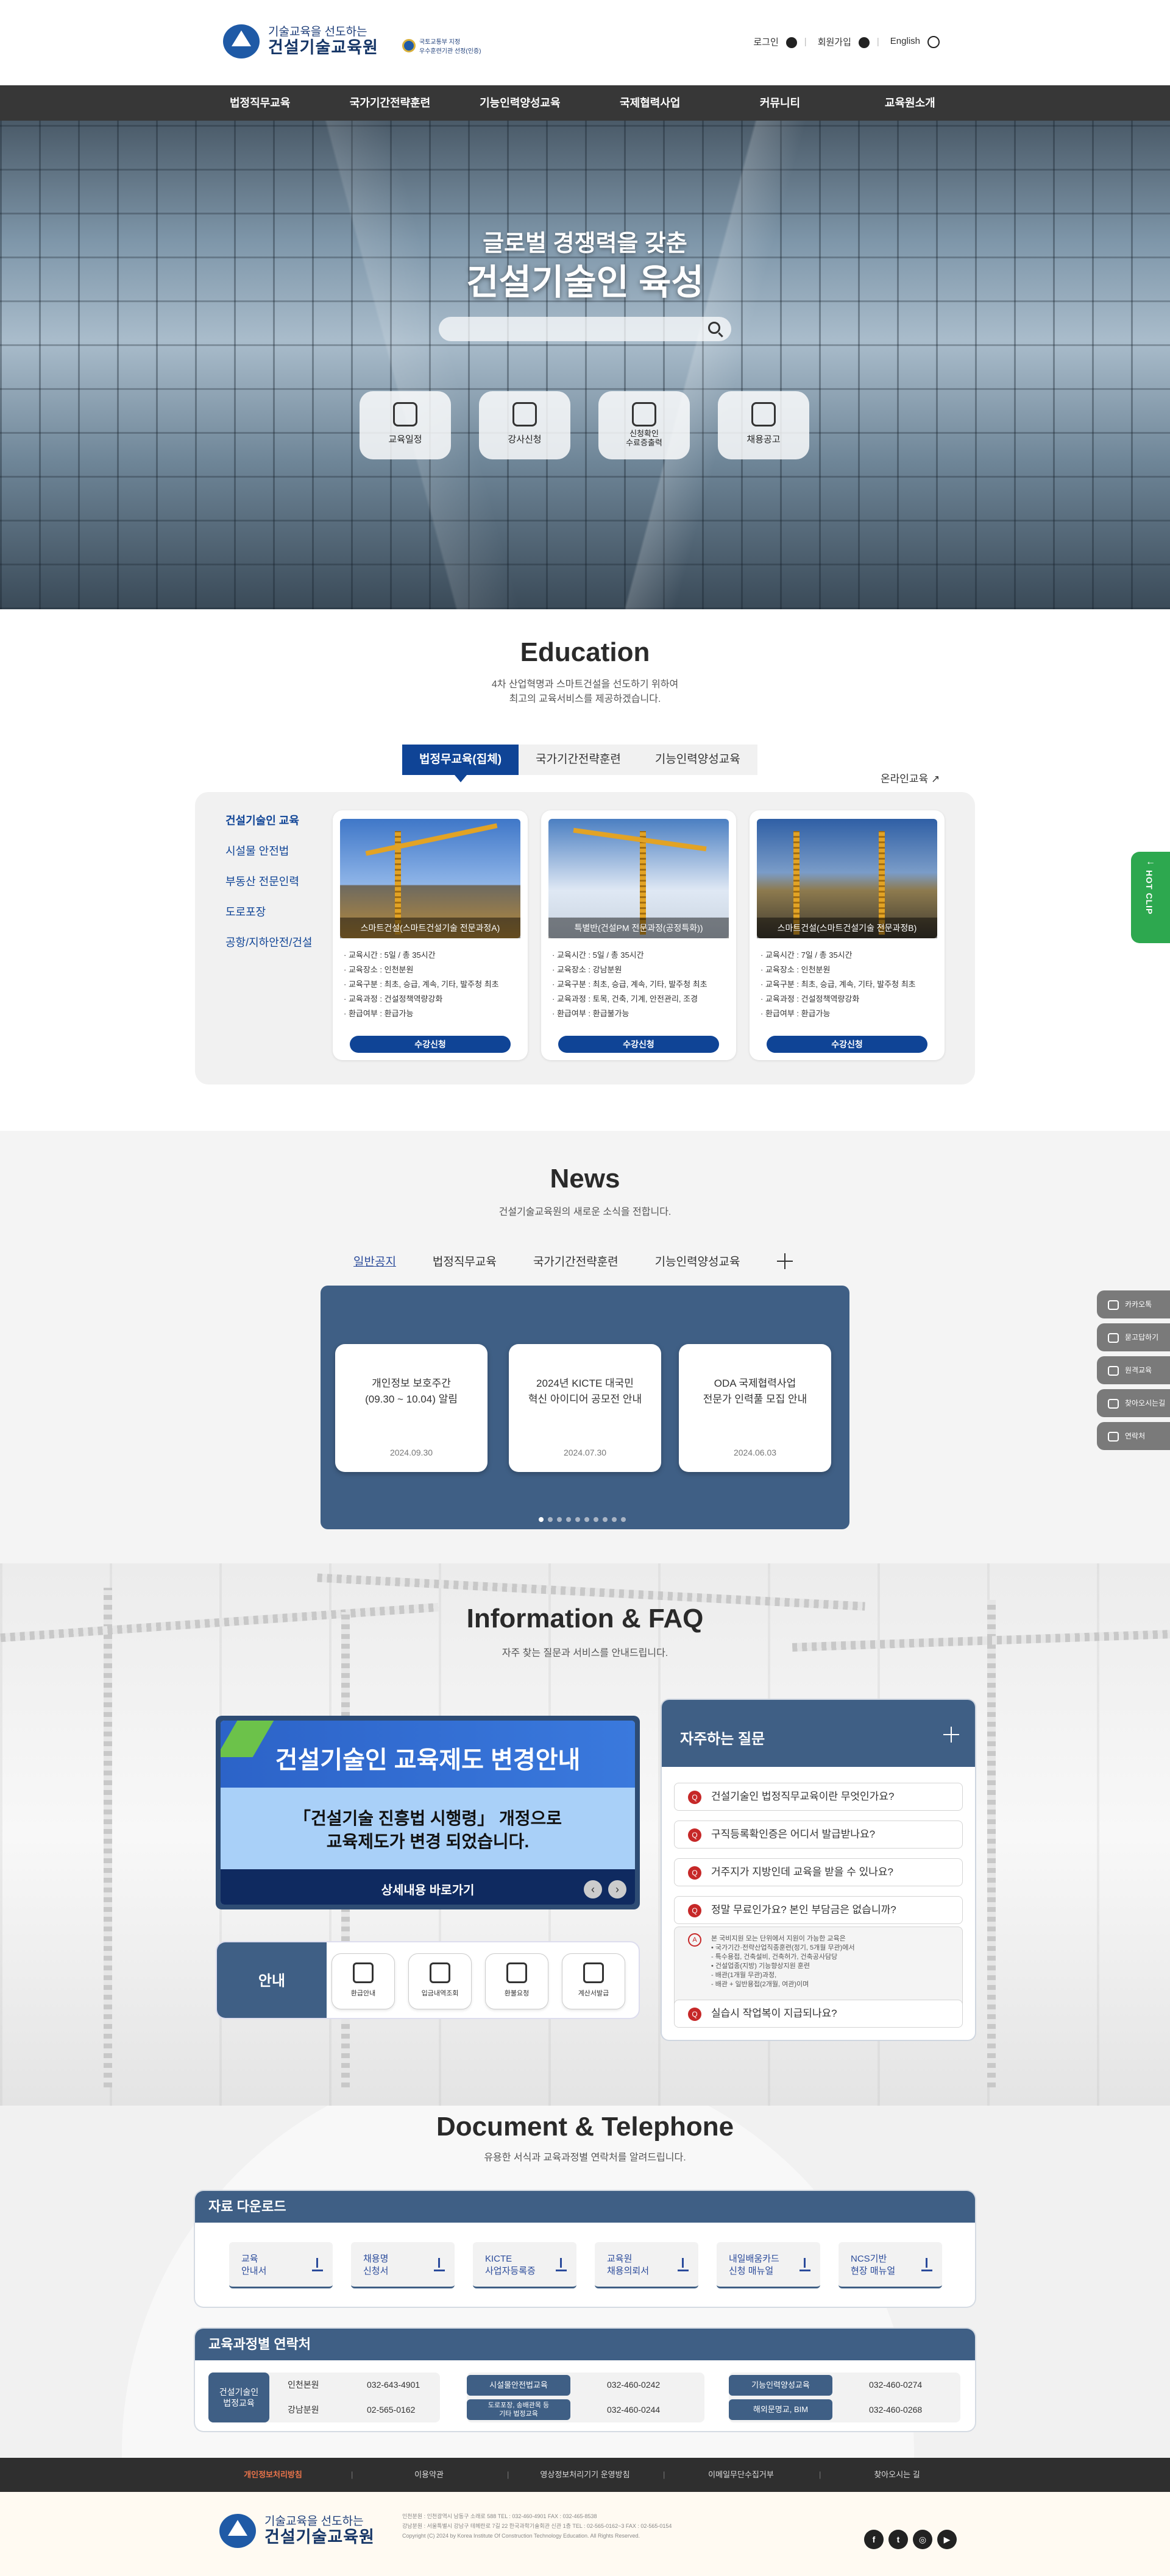 This screenshot has width=1170, height=2576. What do you see at coordinates (910, 103) in the screenshot?
I see `nav-item: 교육원소개` at bounding box center [910, 103].